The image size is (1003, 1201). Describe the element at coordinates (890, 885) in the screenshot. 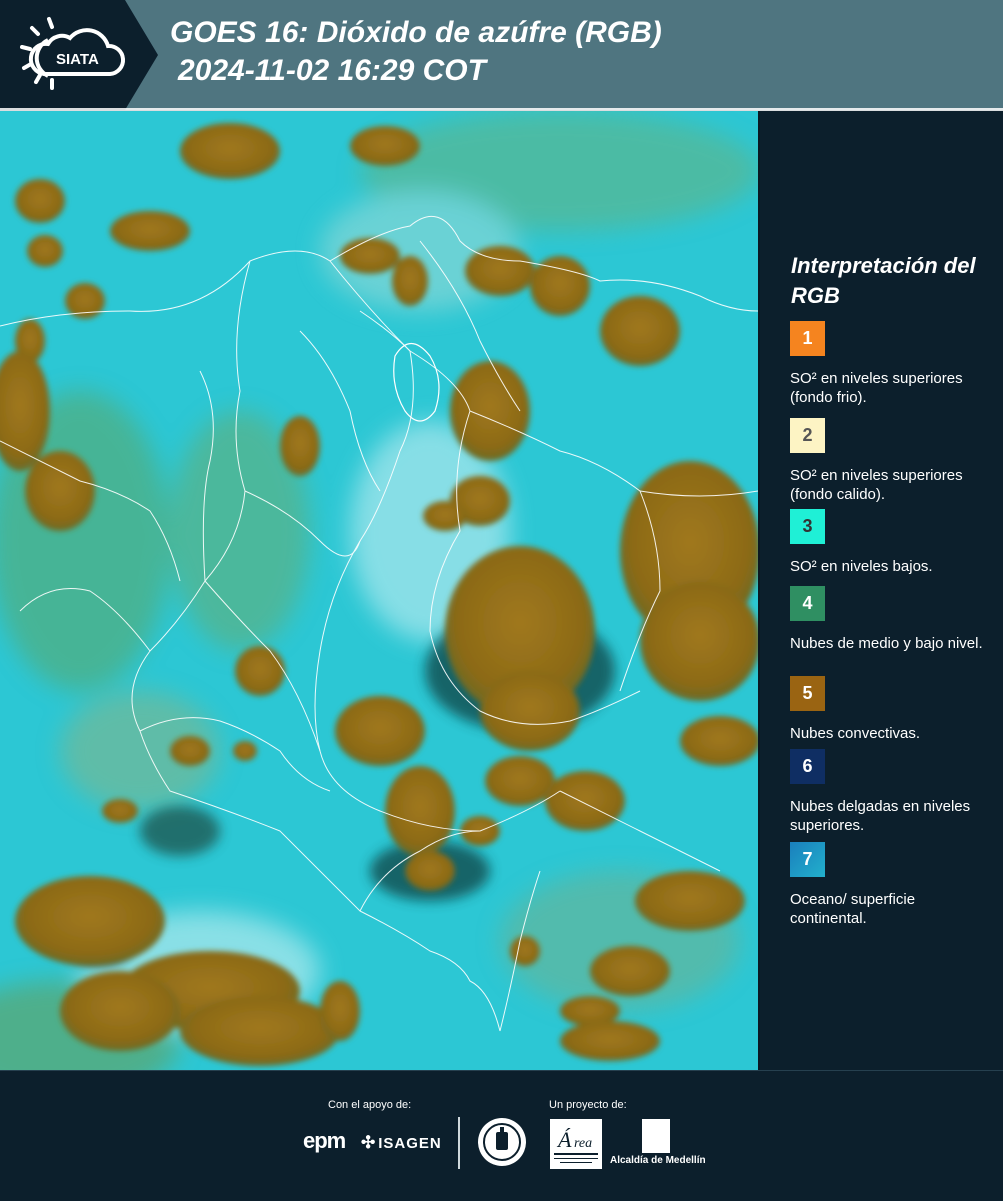

I see `legend-item: 7 Oceano/ superficie continental.` at that location.